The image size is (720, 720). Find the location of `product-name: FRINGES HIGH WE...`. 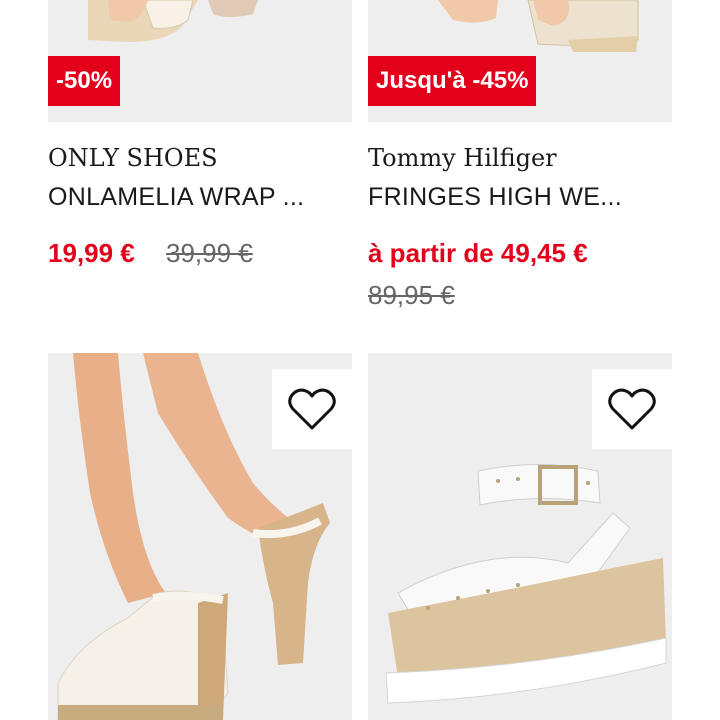

product-name: FRINGES HIGH WE... is located at coordinates (495, 197).